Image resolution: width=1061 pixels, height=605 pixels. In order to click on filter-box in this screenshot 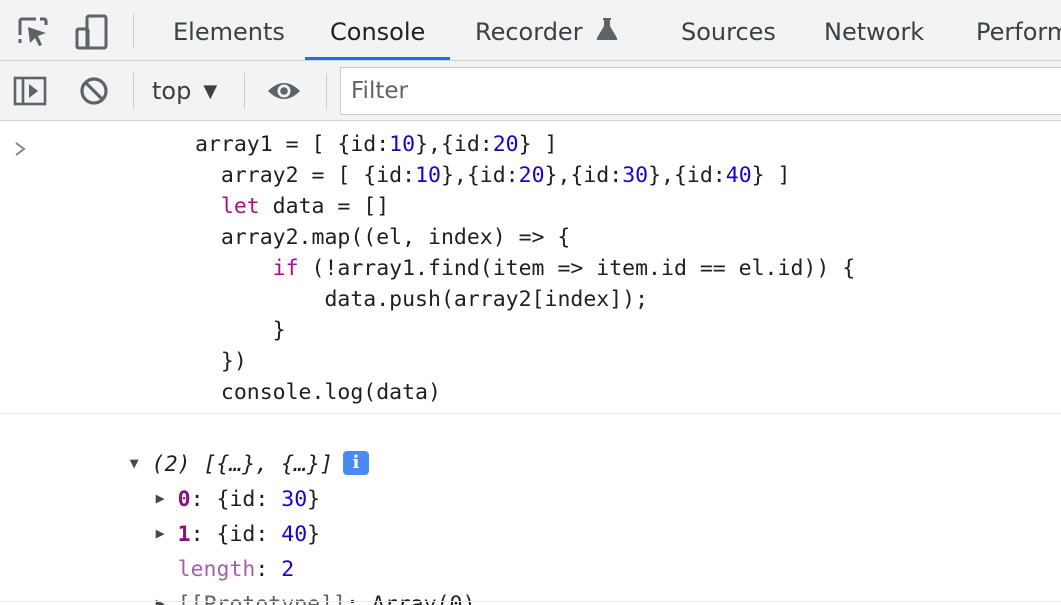, I will do `click(700, 91)`.